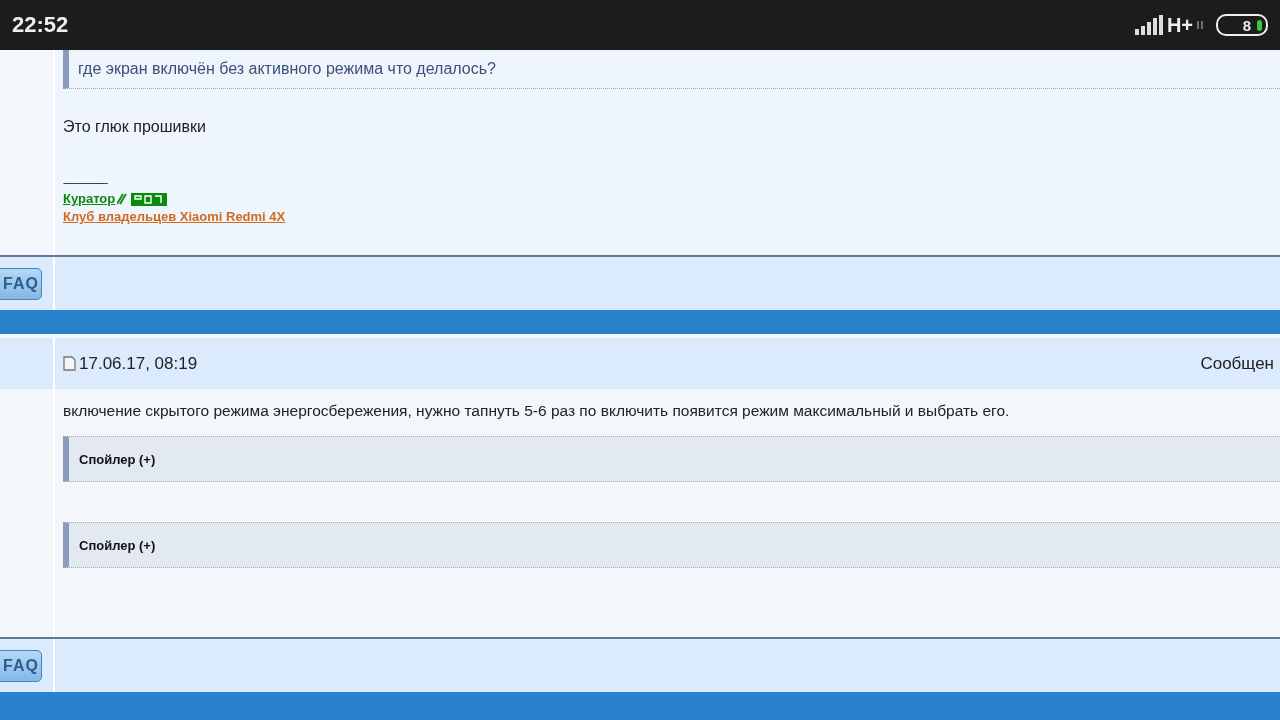 Image resolution: width=1280 pixels, height=720 pixels. What do you see at coordinates (1148, 25) in the screenshot?
I see `signal-icon` at bounding box center [1148, 25].